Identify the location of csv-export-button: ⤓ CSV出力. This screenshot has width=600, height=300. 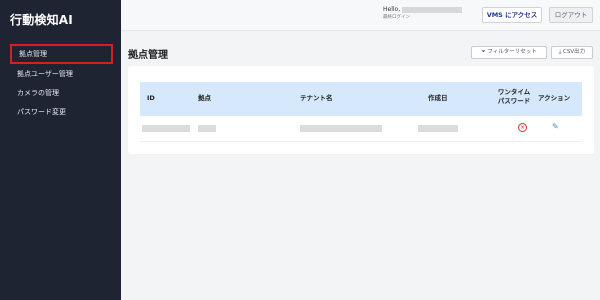
(572, 52).